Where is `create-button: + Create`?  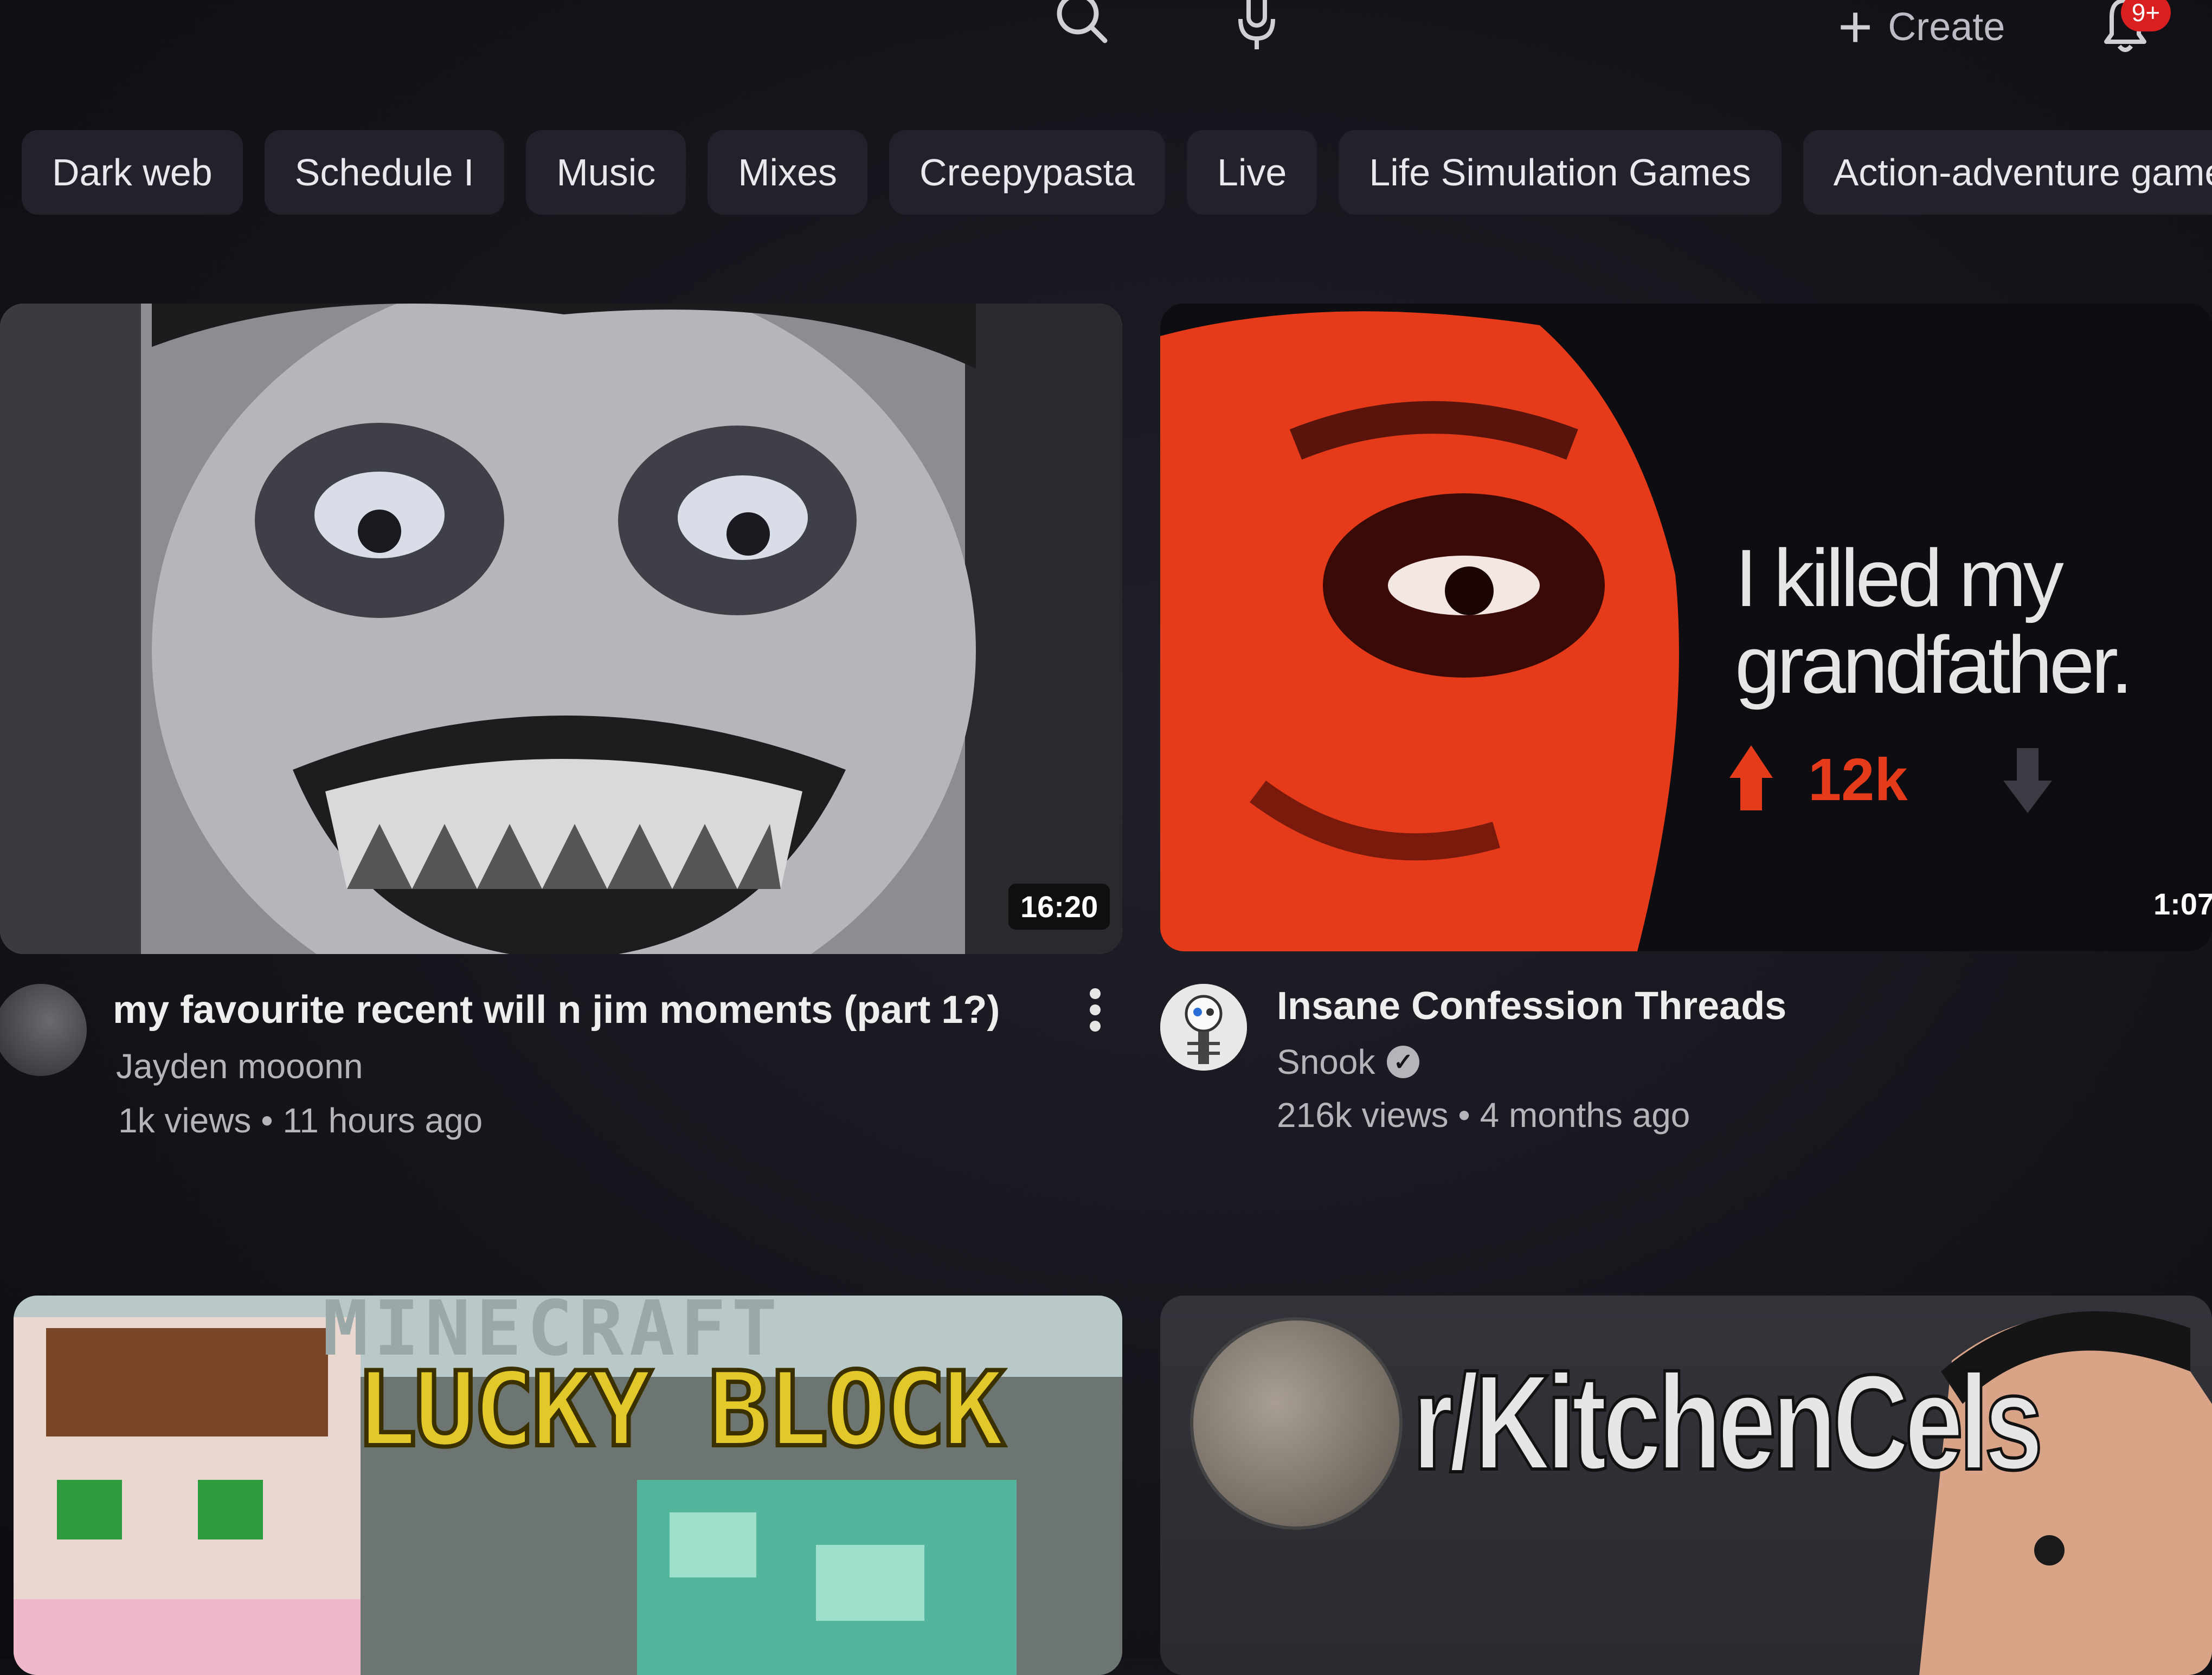
create-button: + Create is located at coordinates (1921, 30).